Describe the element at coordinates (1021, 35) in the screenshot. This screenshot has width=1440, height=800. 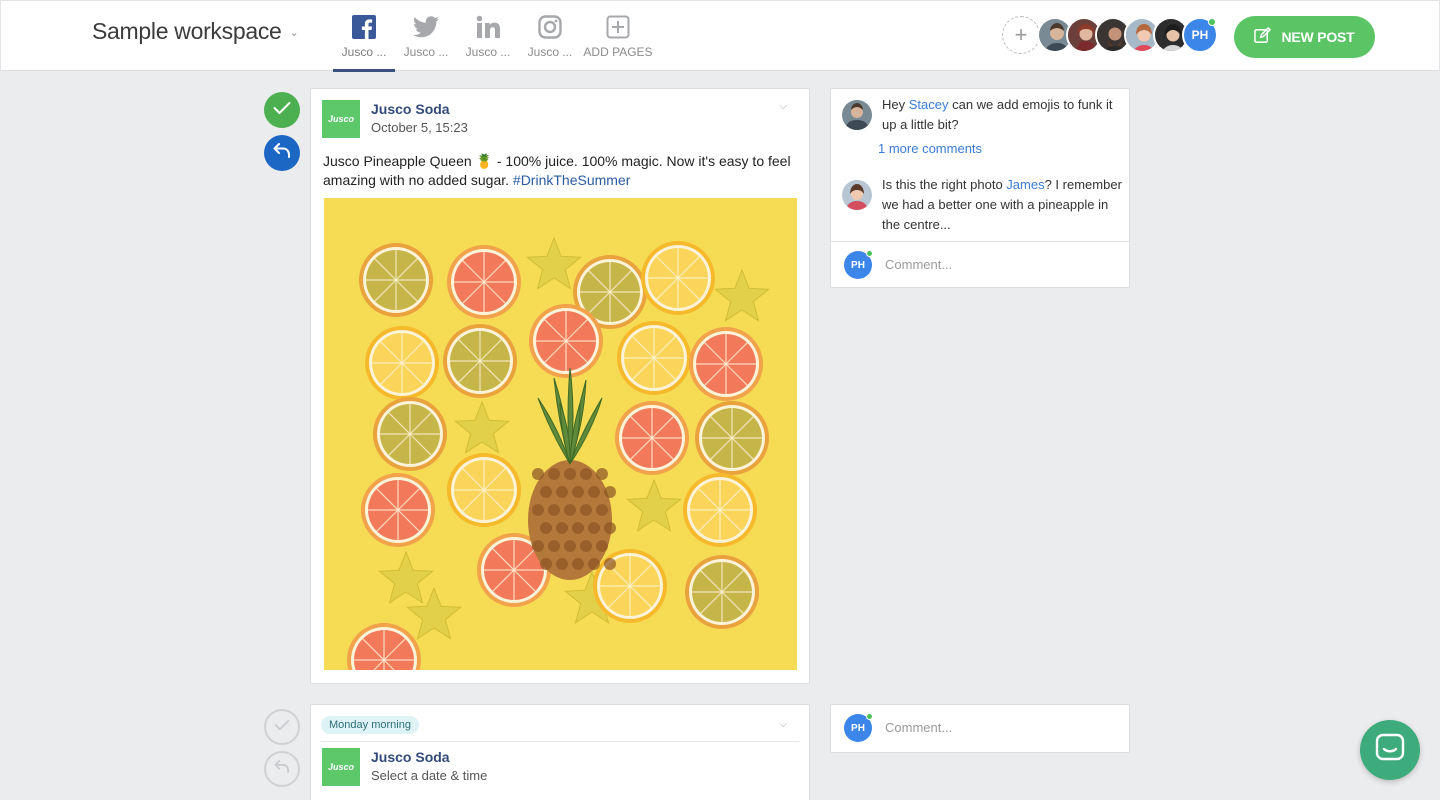
I see `add-member-button: +` at that location.